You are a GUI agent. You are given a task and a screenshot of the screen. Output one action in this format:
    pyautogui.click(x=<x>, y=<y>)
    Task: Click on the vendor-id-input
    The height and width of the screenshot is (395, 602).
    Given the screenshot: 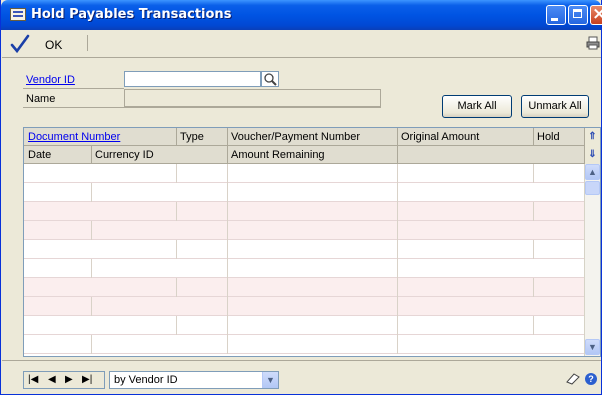 What is the action you would take?
    pyautogui.click(x=192, y=79)
    